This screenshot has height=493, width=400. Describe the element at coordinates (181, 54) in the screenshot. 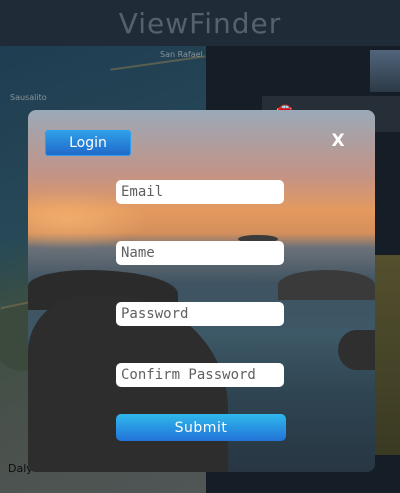

I see `map-label: San Rafael` at that location.